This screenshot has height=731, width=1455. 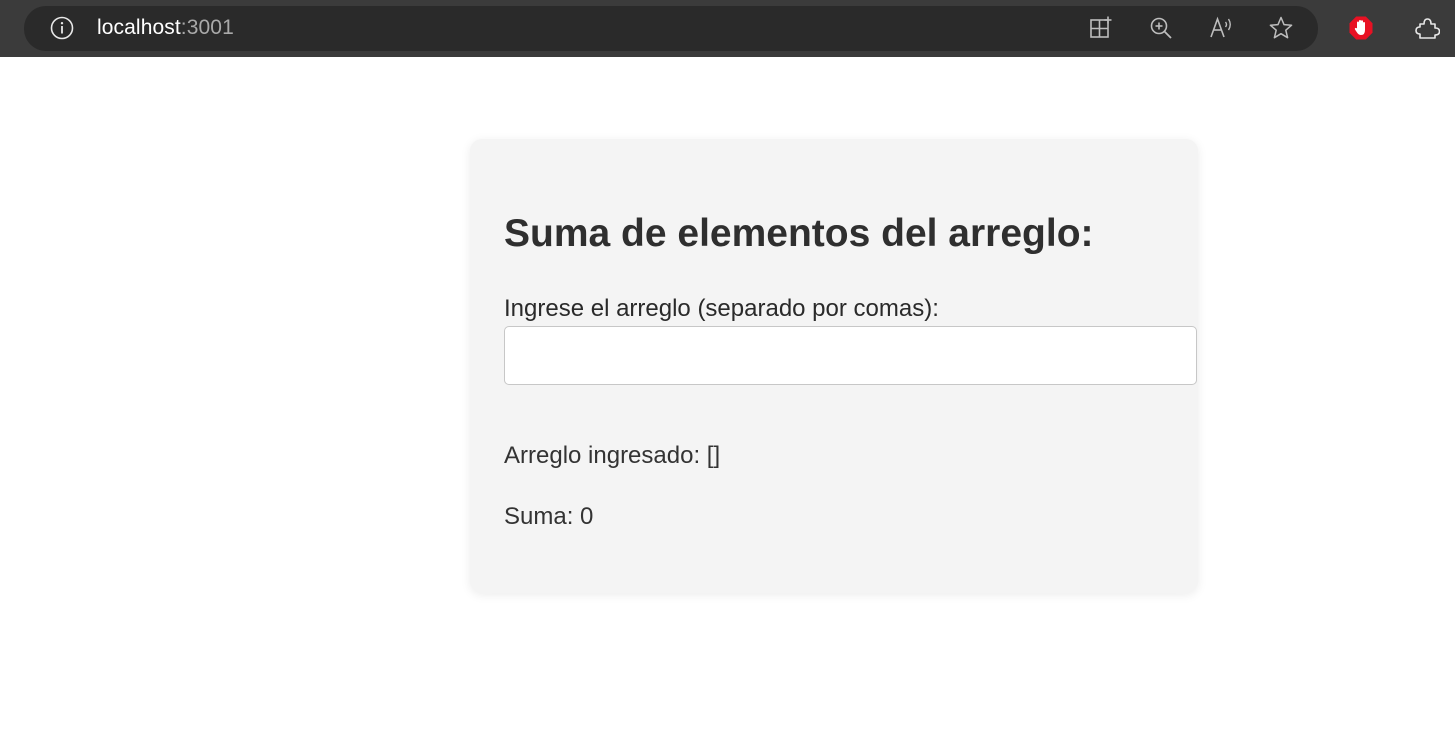 I want to click on read-aloud-icon, so click(x=1221, y=28).